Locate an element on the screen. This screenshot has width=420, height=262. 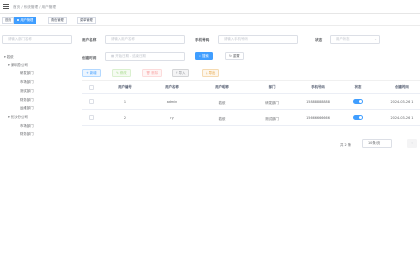
dept-search-input: 请输入部门名称 is located at coordinates (37, 39).